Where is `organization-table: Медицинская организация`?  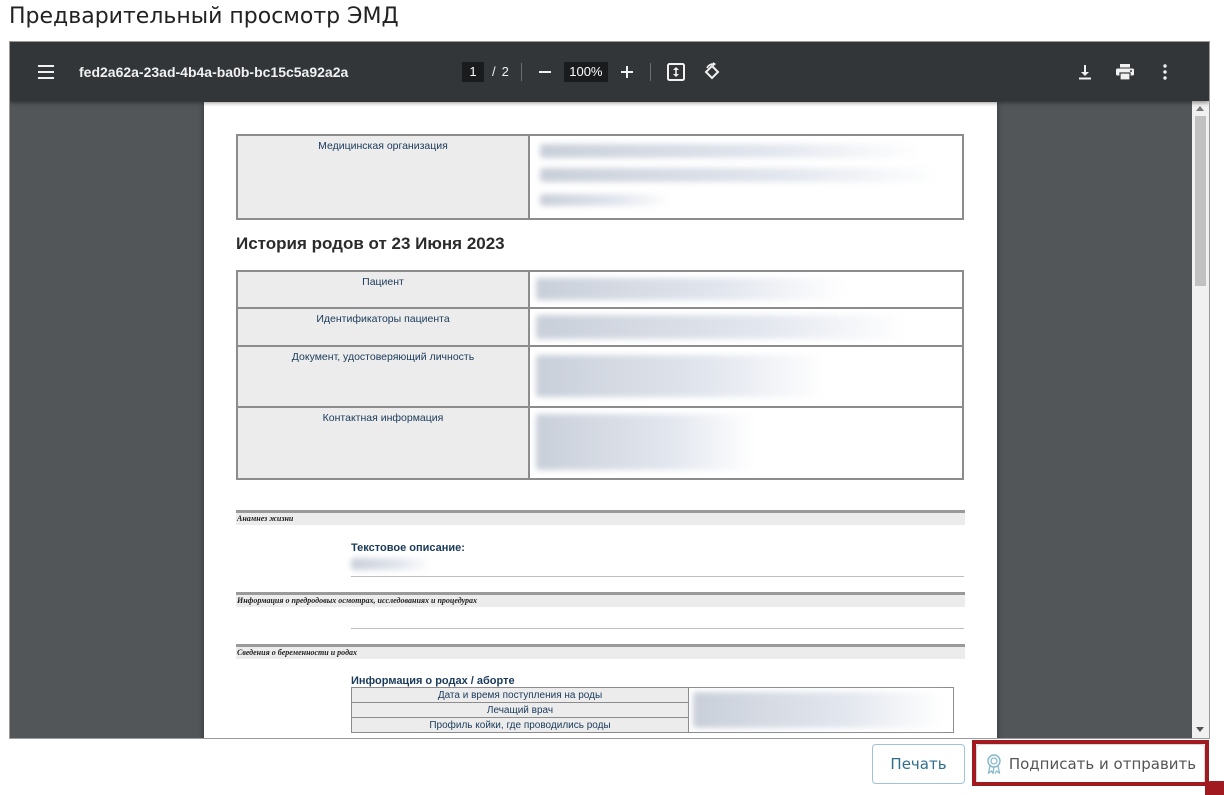
organization-table: Медицинская организация is located at coordinates (600, 177).